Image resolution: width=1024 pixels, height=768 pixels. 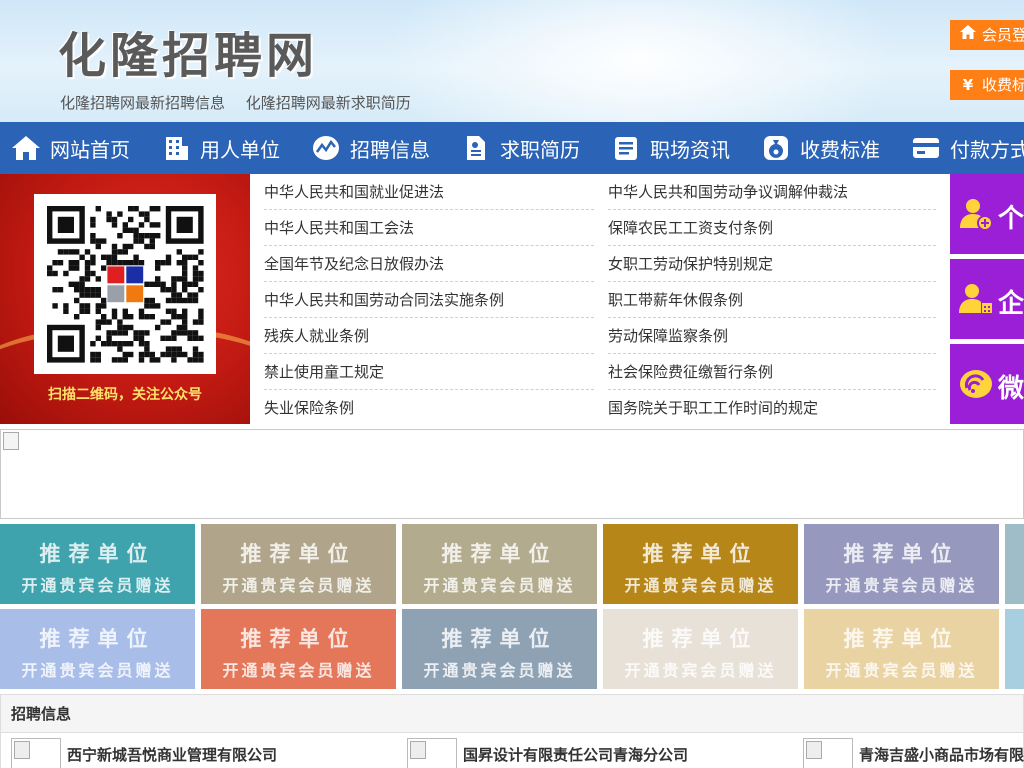 What do you see at coordinates (326, 148) in the screenshot?
I see `chart-icon` at bounding box center [326, 148].